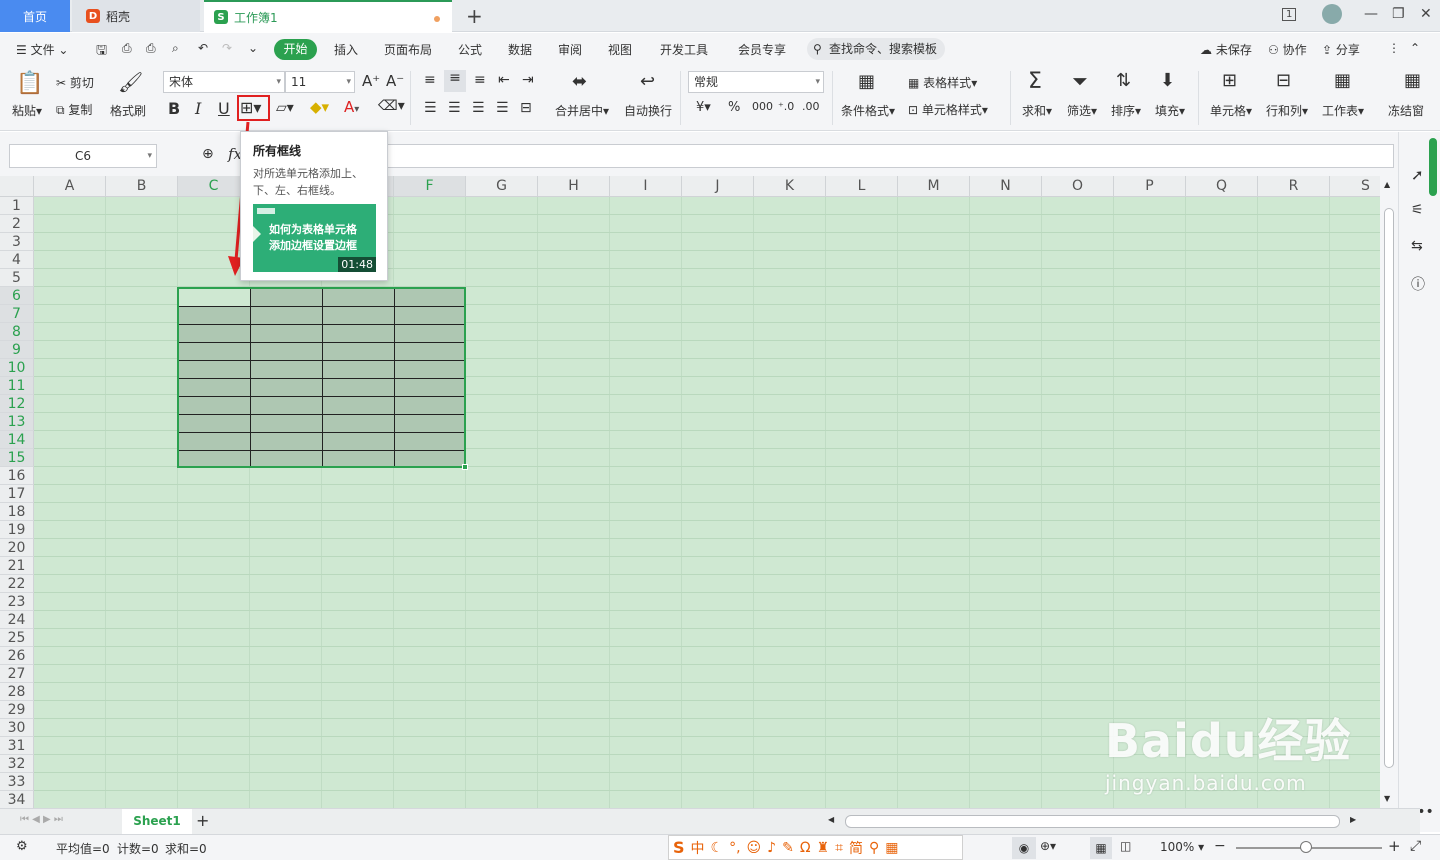 This screenshot has width=1440, height=860. I want to click on zoom-level: 100% ▾, so click(1182, 847).